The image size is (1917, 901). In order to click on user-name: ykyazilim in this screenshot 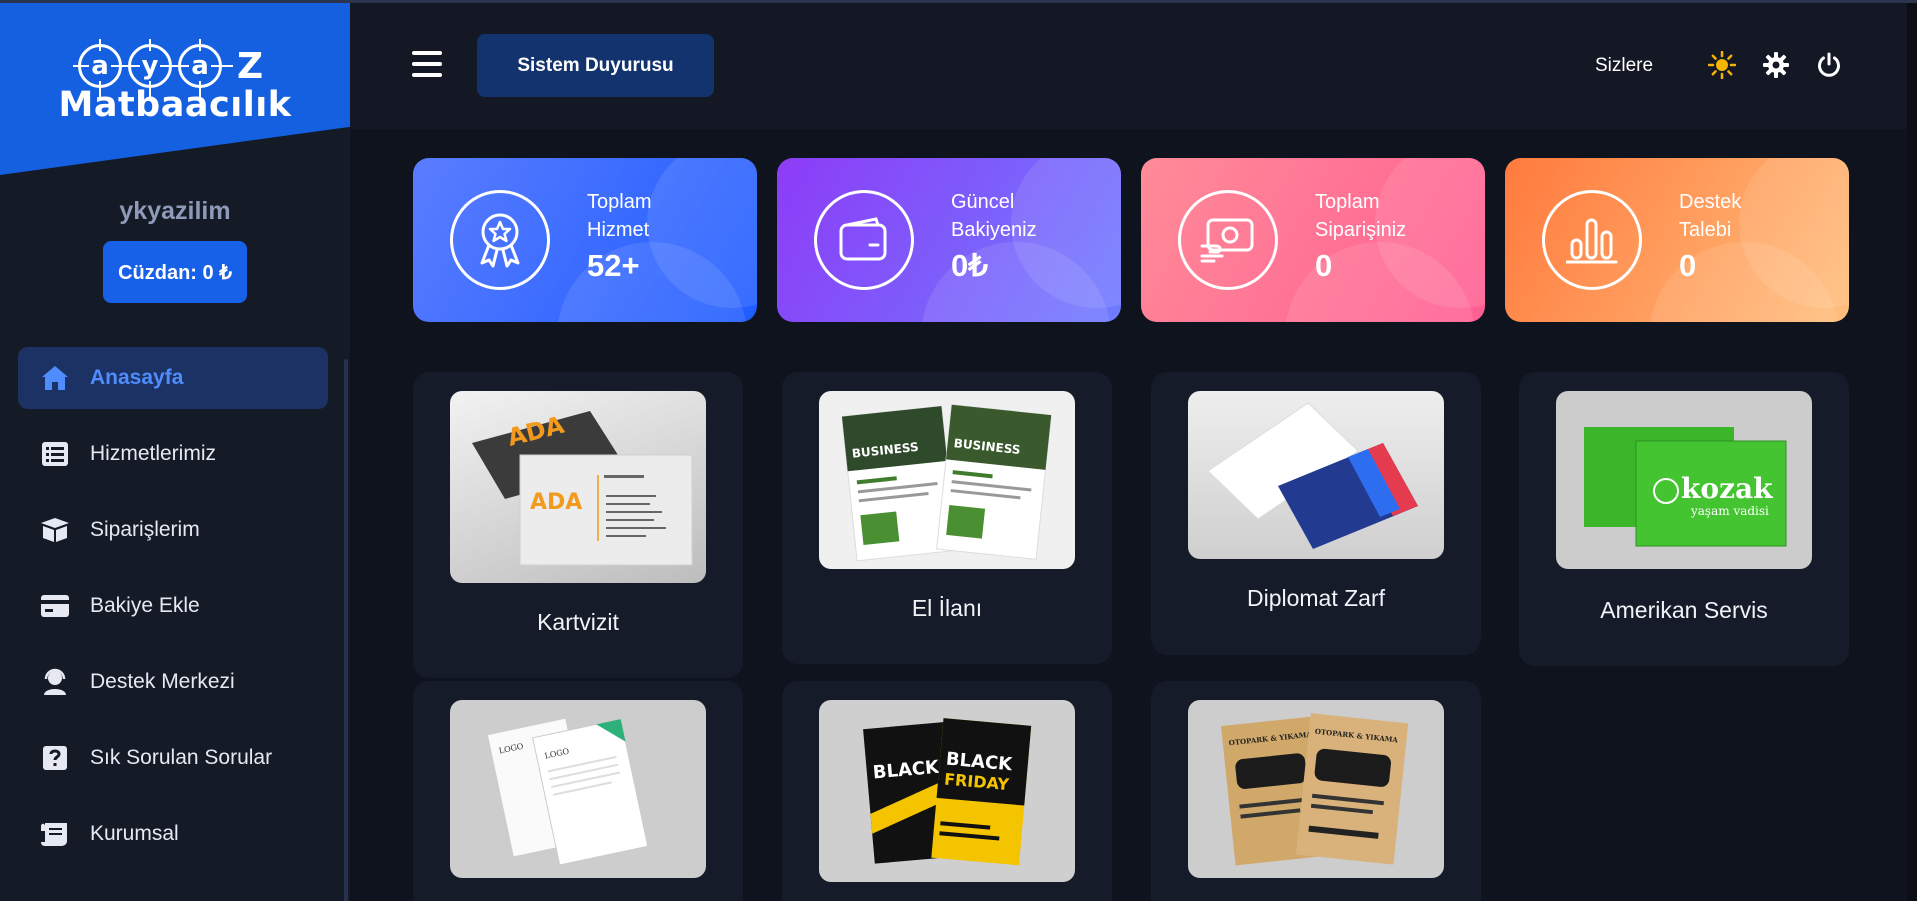, I will do `click(175, 211)`.